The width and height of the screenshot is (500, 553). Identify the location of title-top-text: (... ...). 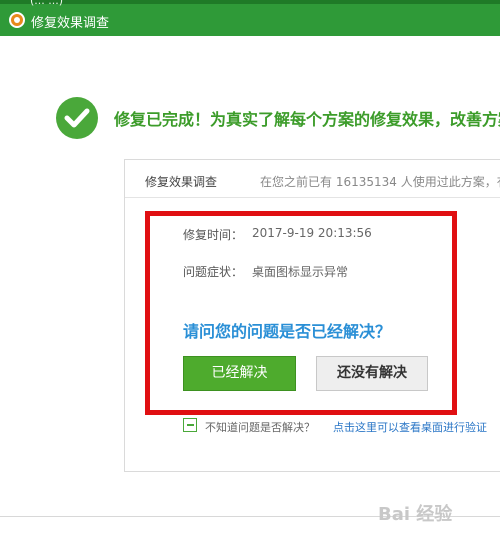
(47, 3).